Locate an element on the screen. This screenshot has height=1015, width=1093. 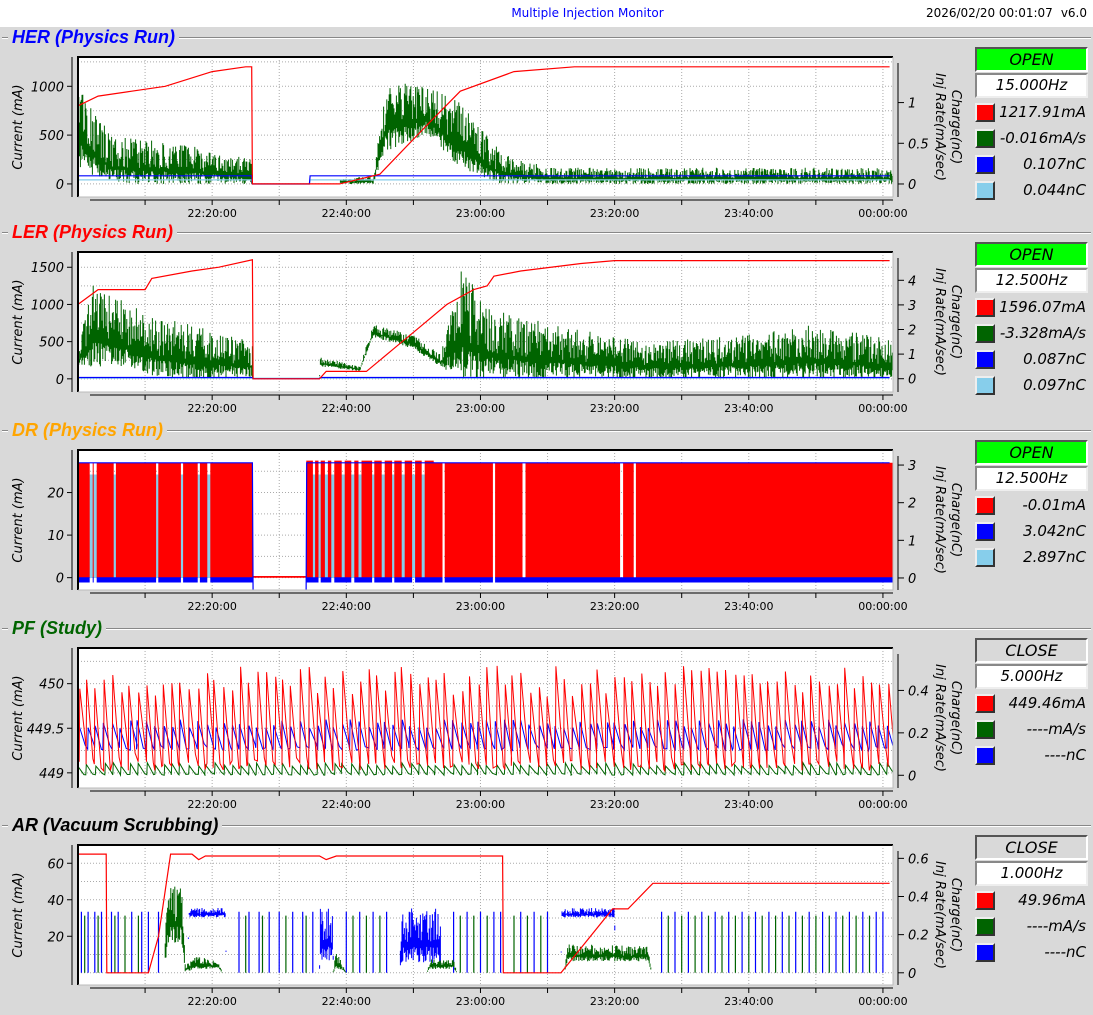
y2-tick-label: 2 is located at coordinates (912, 331).